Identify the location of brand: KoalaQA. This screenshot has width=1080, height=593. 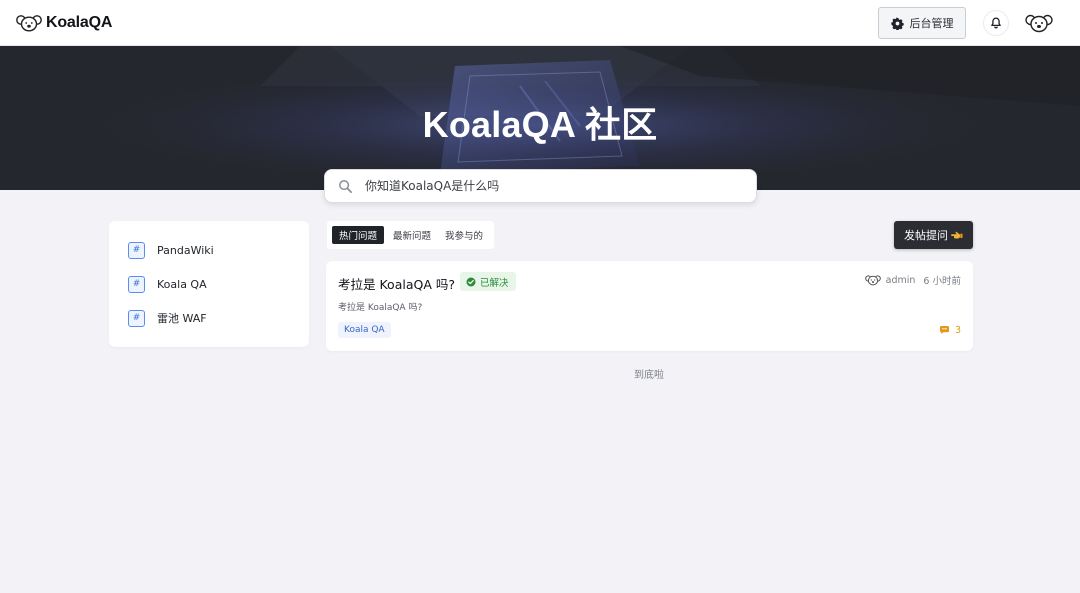
(64, 23).